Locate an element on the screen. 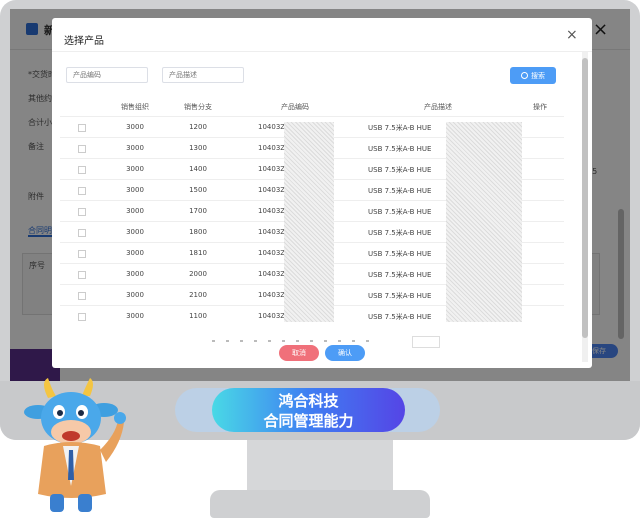 This screenshot has height=521, width=640. page-size-select is located at coordinates (426, 342).